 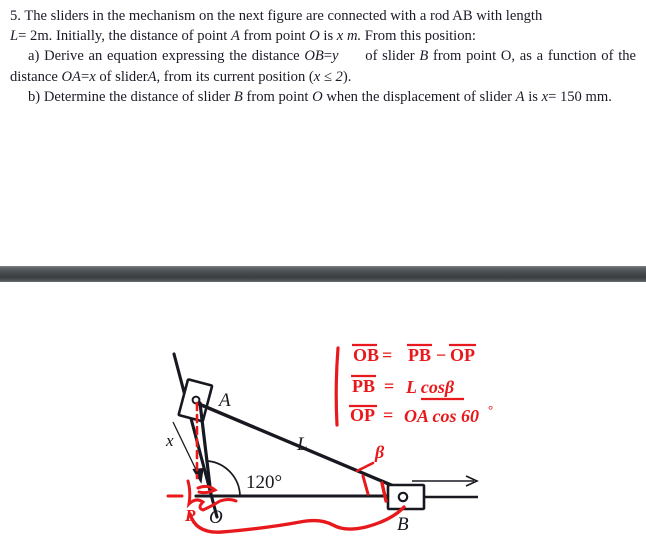 I want to click on label-angle-120: 120°, so click(x=264, y=482).